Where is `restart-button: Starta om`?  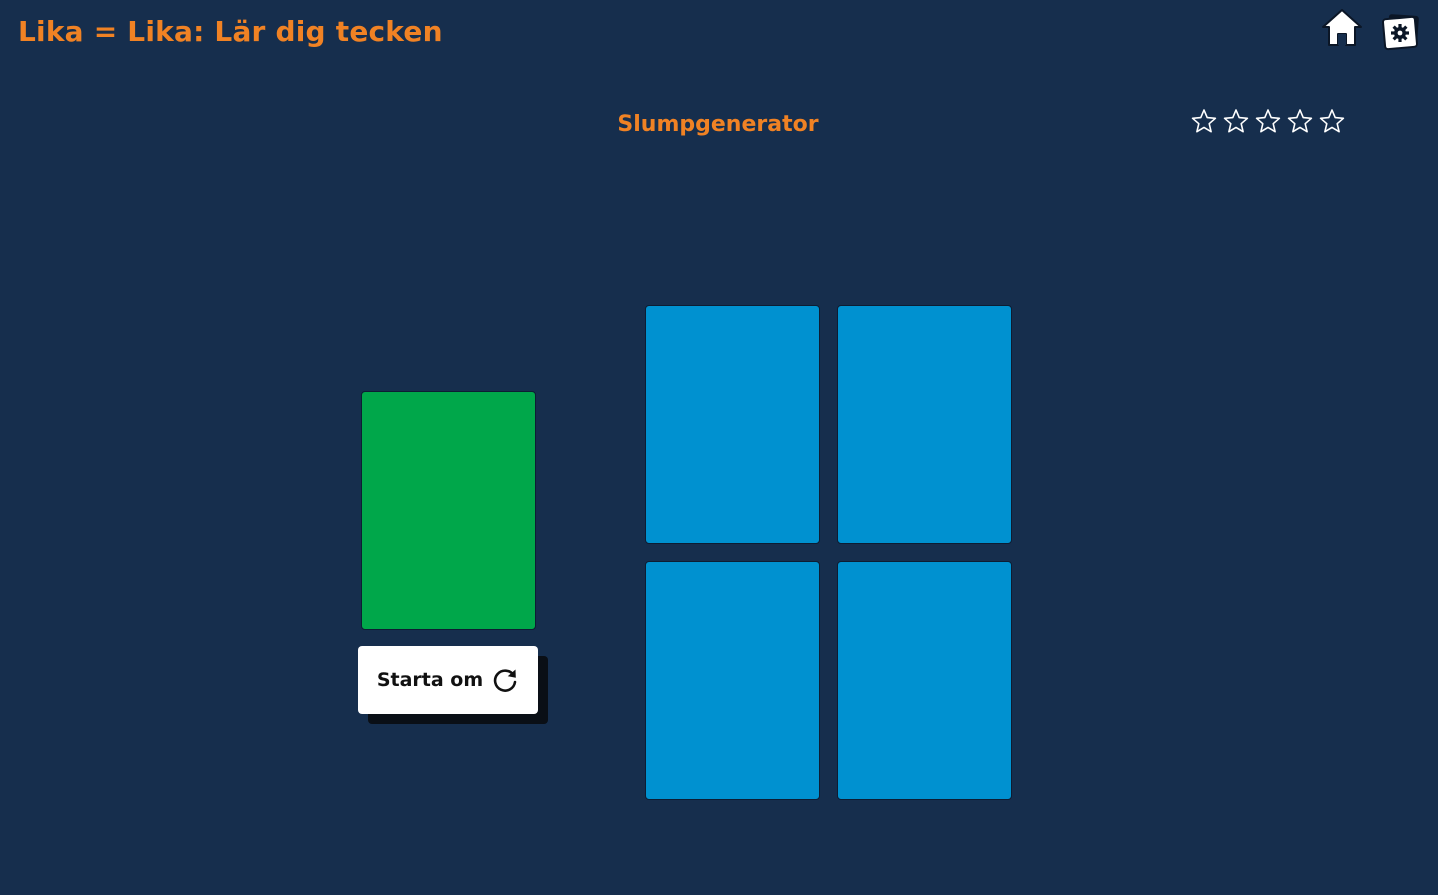
restart-button: Starta om is located at coordinates (448, 680).